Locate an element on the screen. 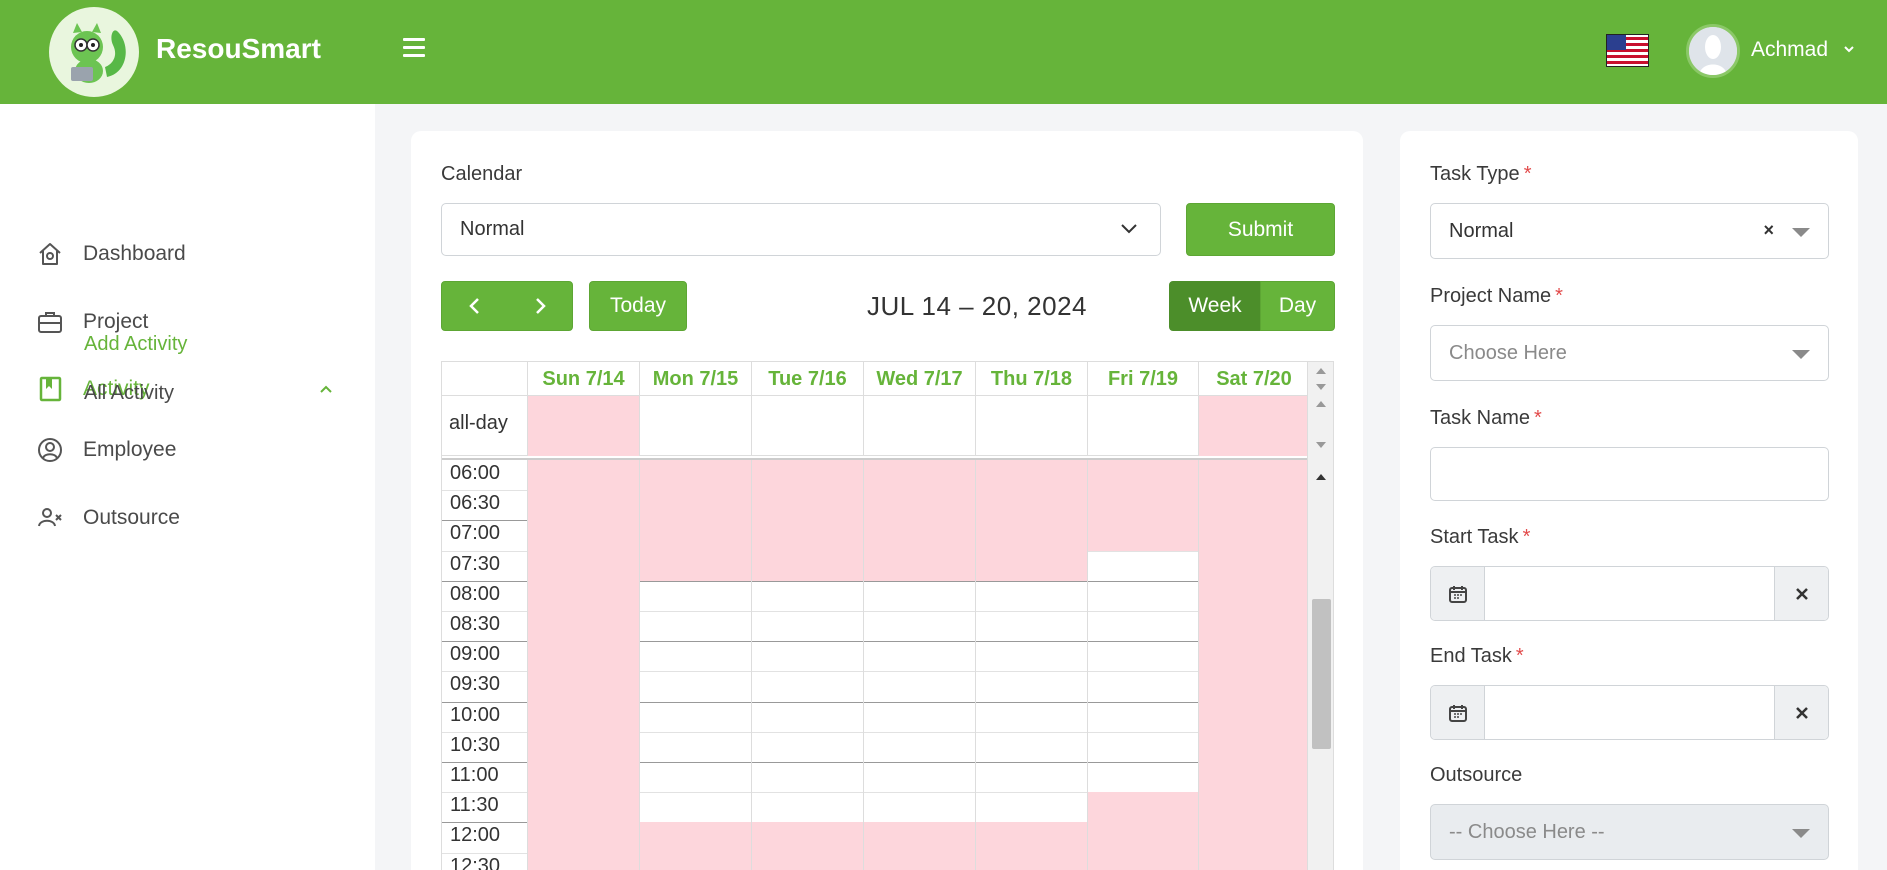  clear-start-task-icon is located at coordinates (1801, 593).